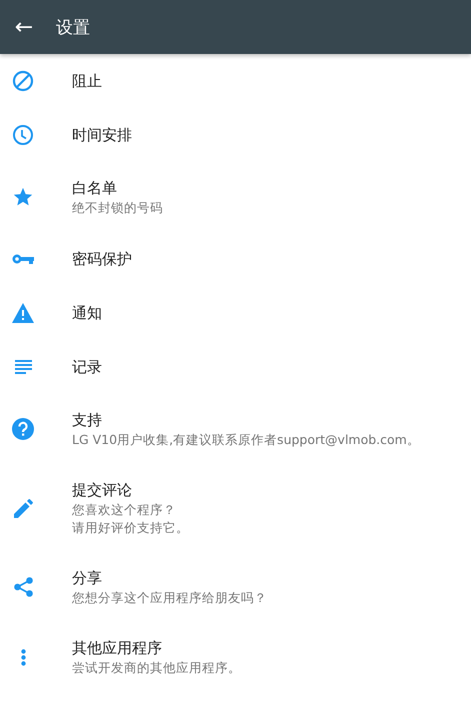  I want to click on settings-item: 其他应用程序 尝试开发商的其他应用程序。, so click(235, 657).